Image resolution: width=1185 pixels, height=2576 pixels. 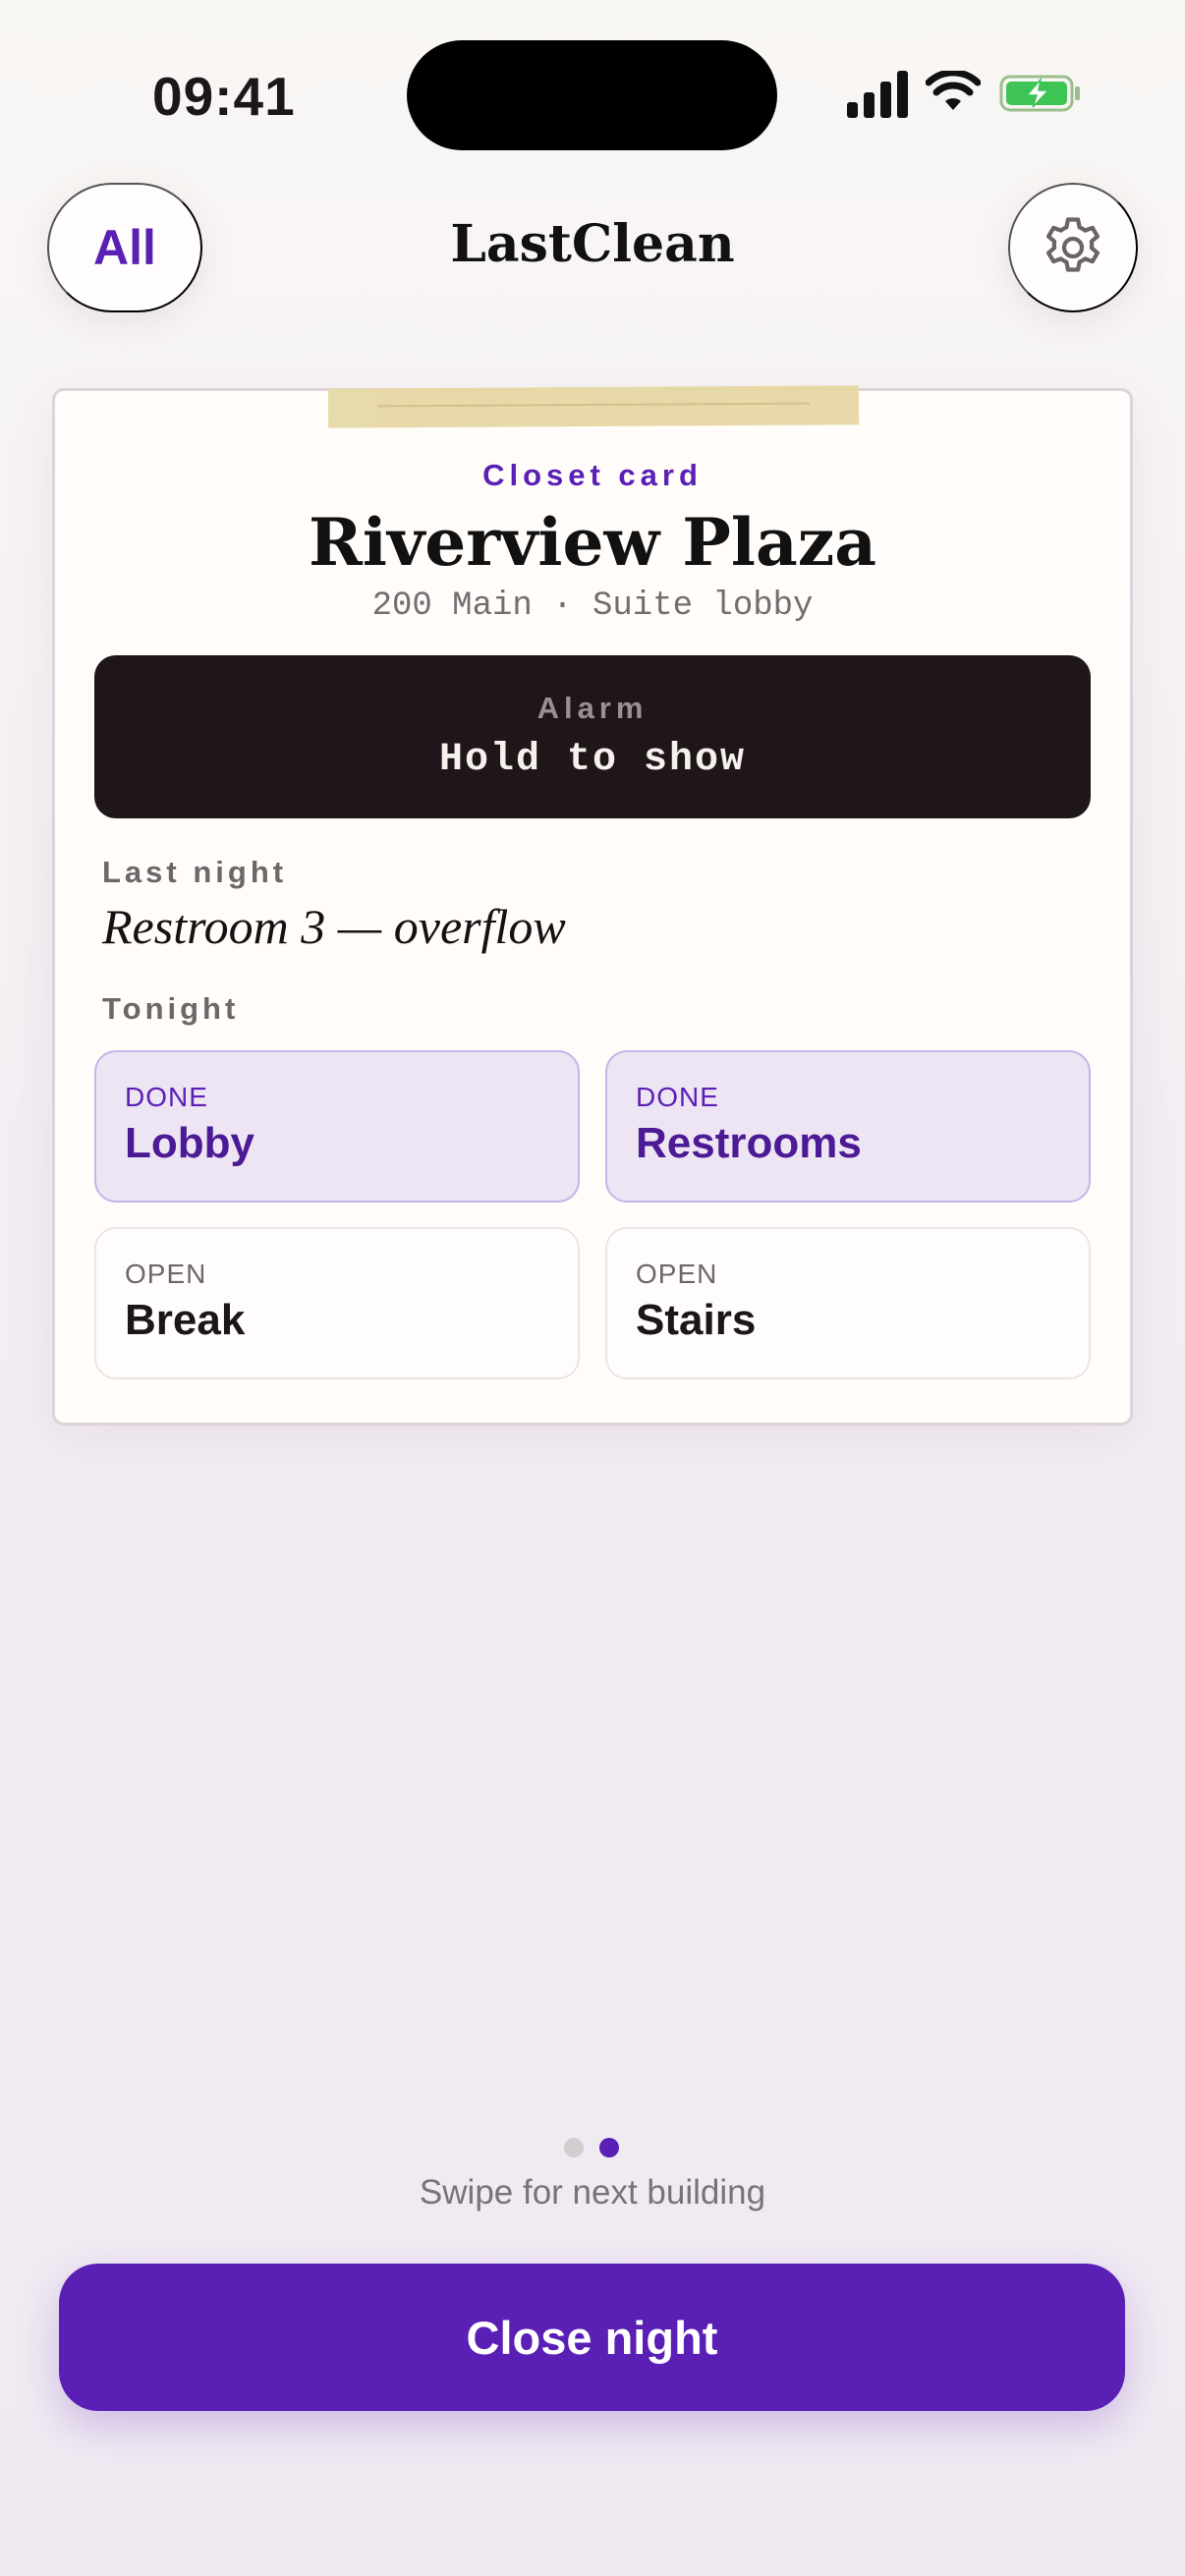 What do you see at coordinates (171, 1008) in the screenshot?
I see `tonight-label: Tonight` at bounding box center [171, 1008].